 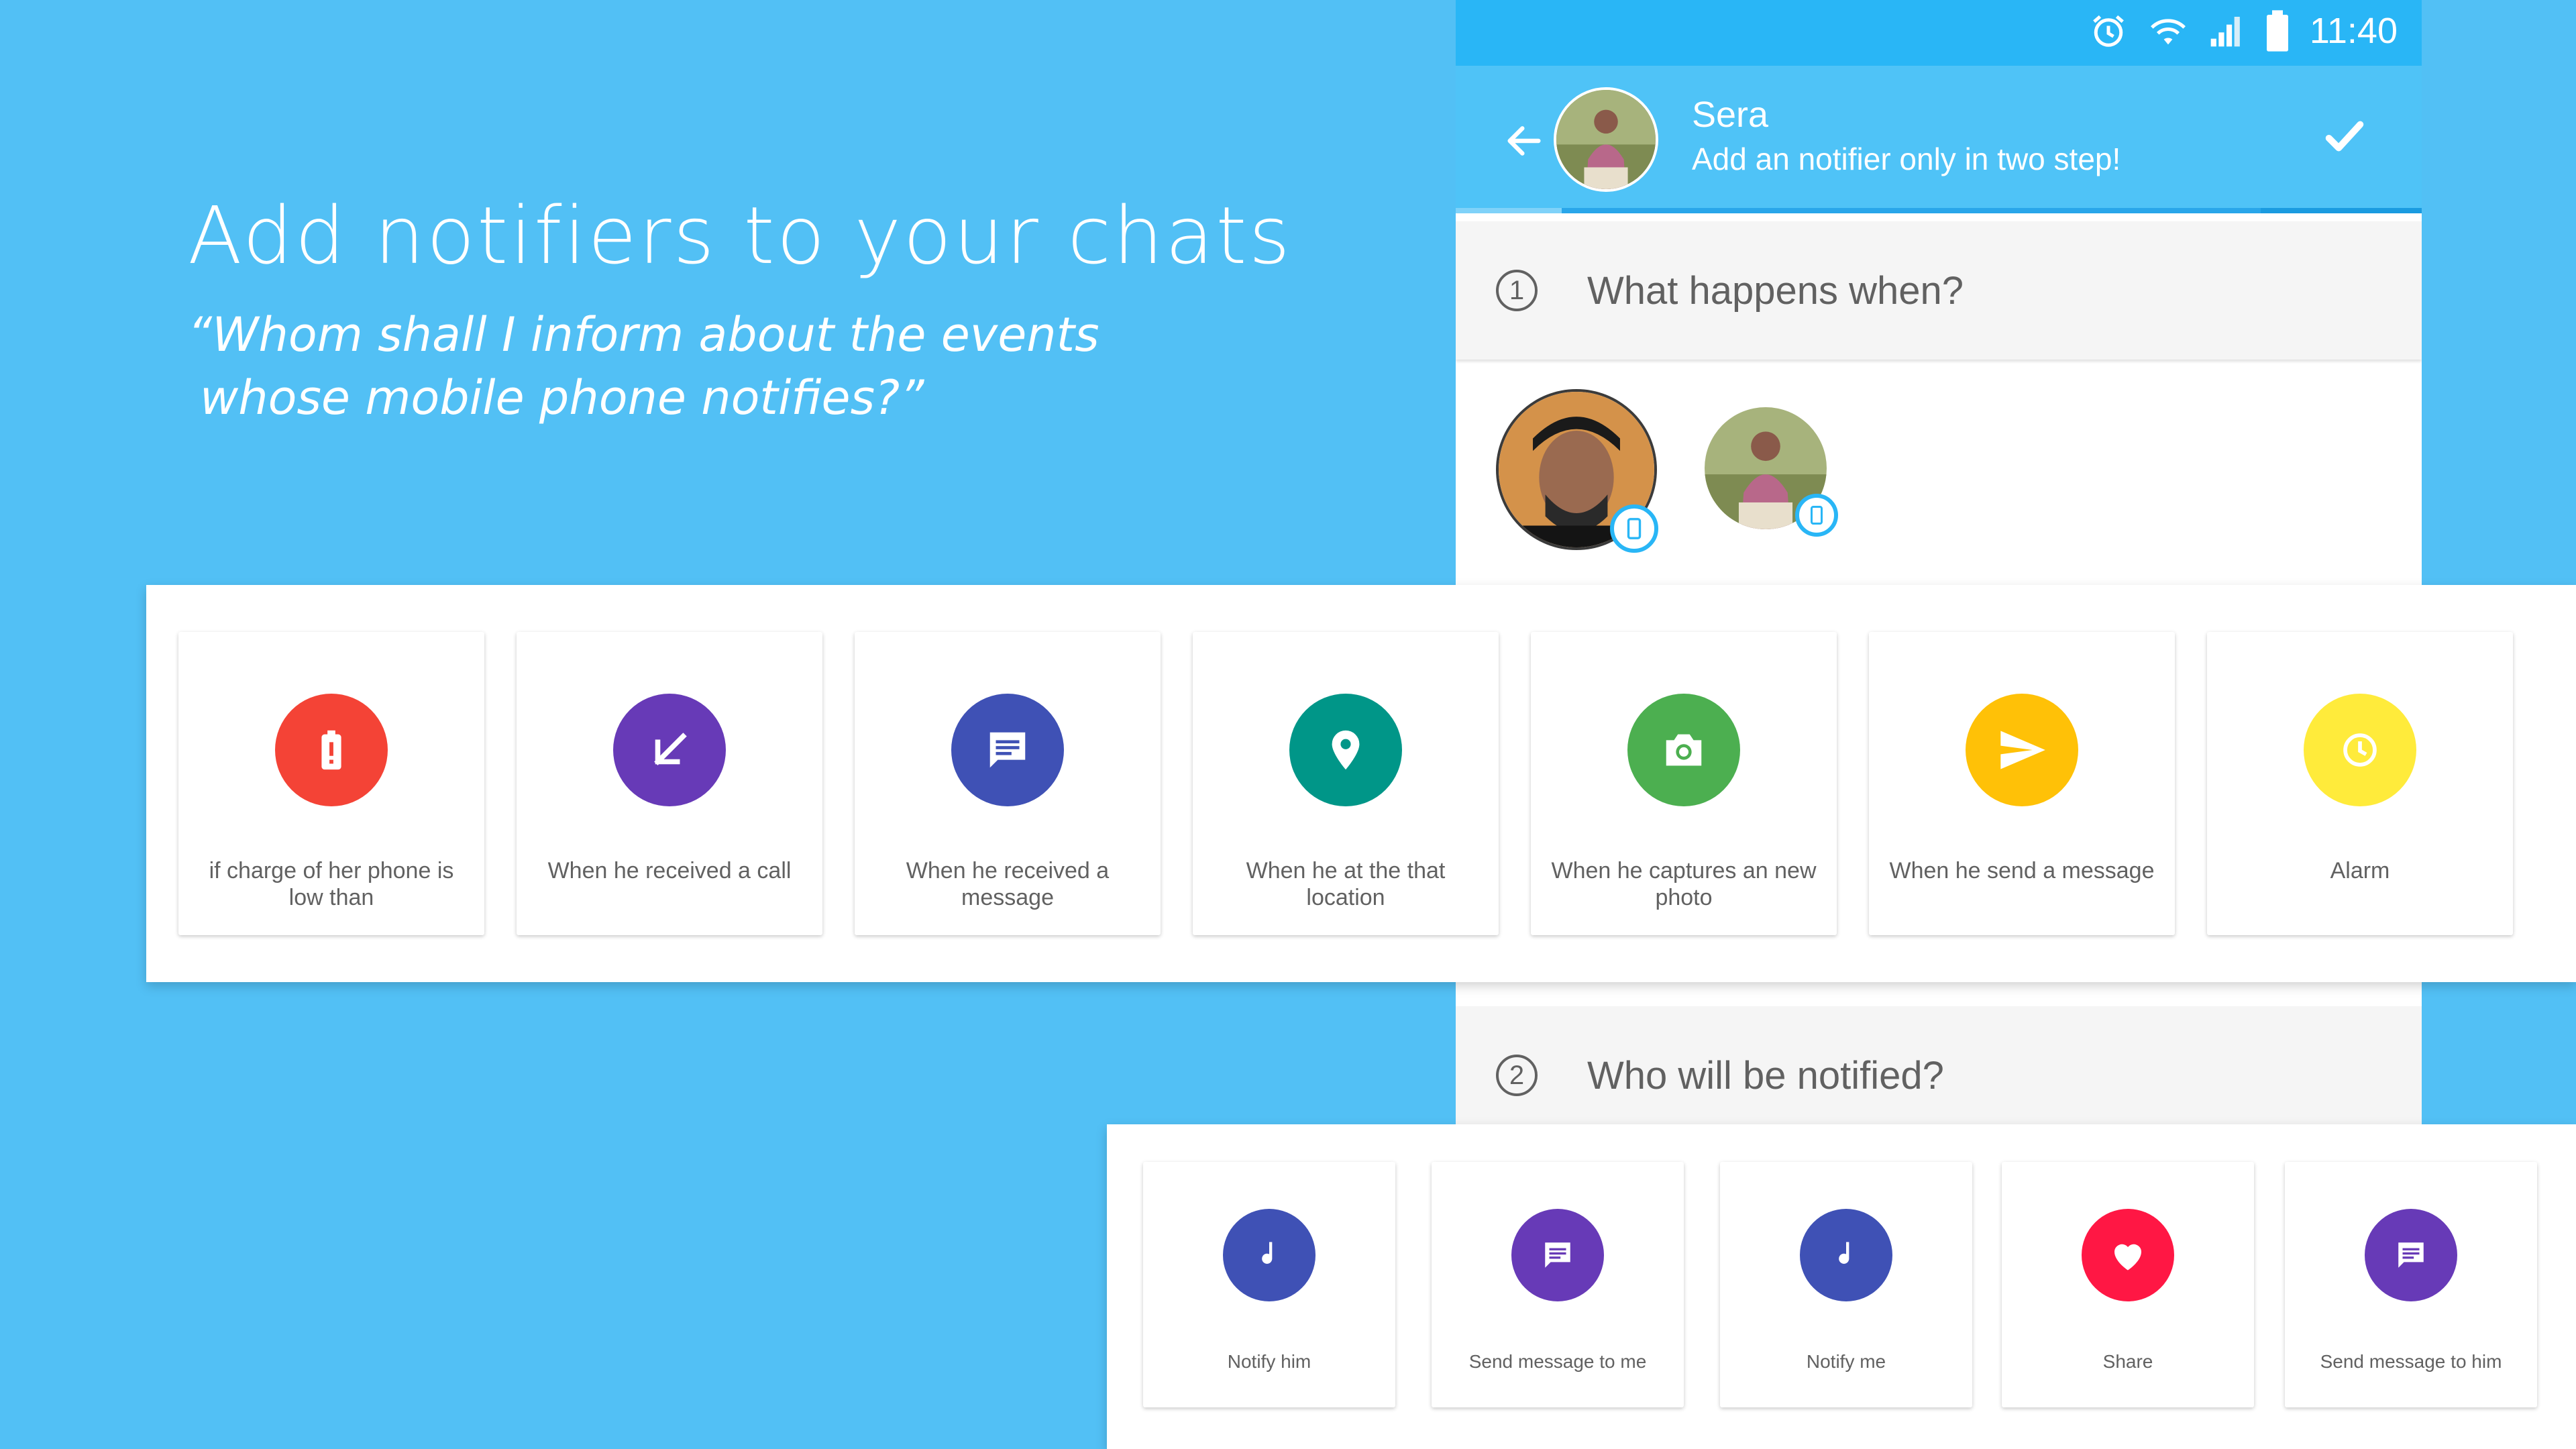 What do you see at coordinates (1684, 884) in the screenshot?
I see `trigger-label: When he captures an new photo` at bounding box center [1684, 884].